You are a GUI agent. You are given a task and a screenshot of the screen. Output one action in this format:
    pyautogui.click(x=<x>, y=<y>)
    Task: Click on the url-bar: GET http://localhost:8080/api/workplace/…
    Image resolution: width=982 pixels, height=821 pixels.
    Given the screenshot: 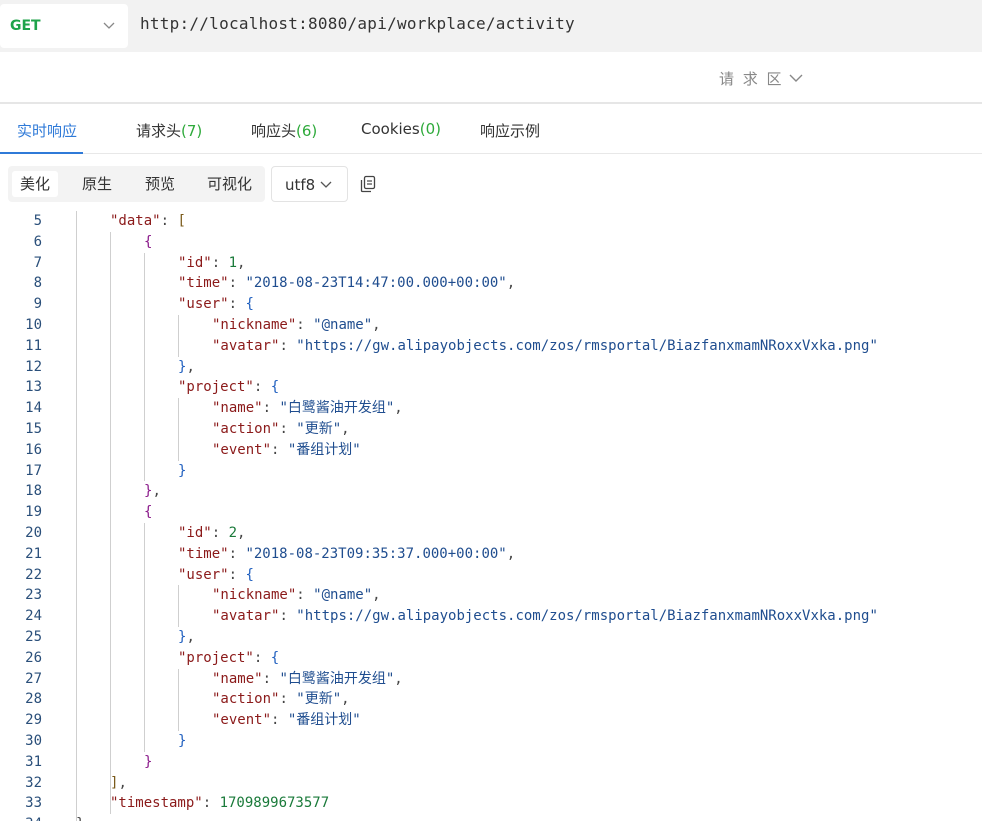 What is the action you would take?
    pyautogui.click(x=491, y=26)
    